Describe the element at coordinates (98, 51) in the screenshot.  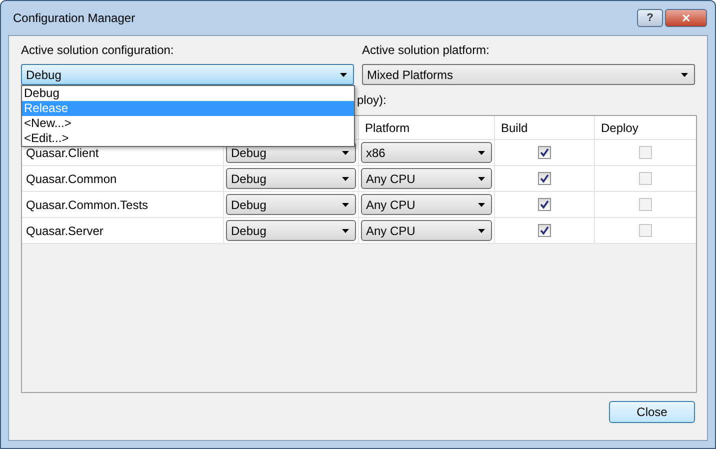
I see `configuration-label: Active solution configuration:` at that location.